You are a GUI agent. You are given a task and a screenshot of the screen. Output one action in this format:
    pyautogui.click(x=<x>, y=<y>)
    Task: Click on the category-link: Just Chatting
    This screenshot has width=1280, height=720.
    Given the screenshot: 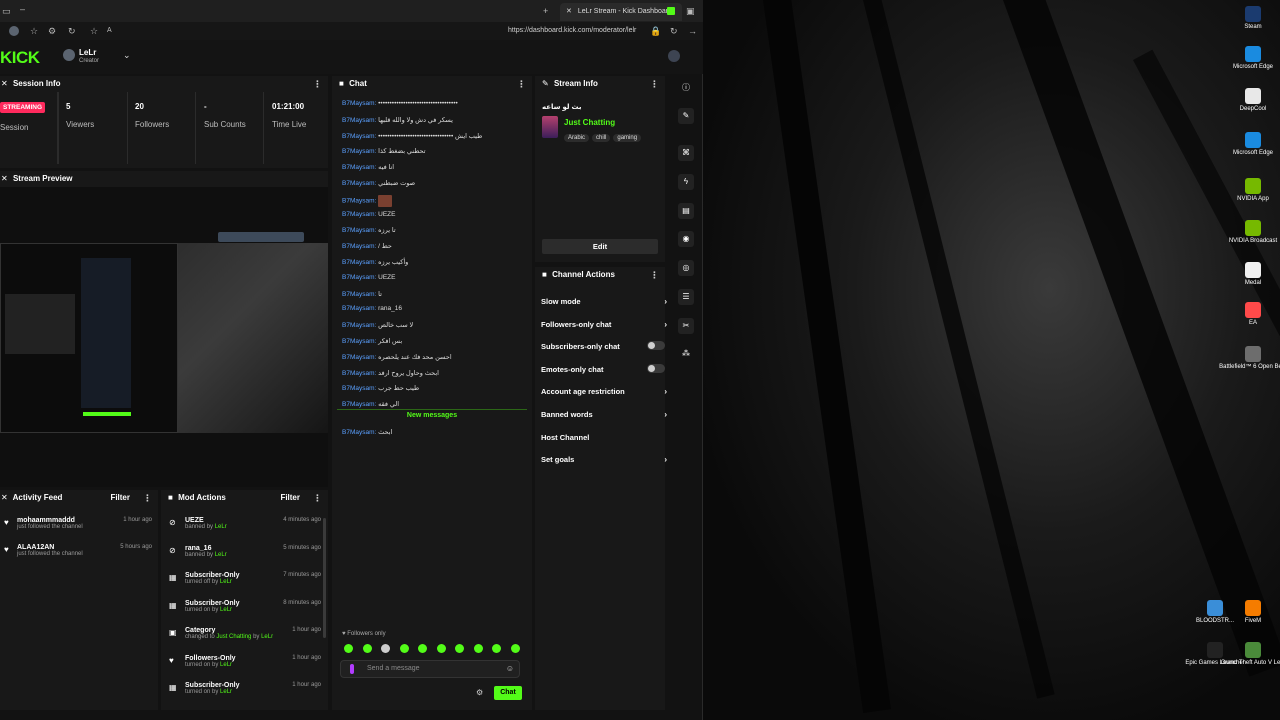 What is the action you would take?
    pyautogui.click(x=233, y=637)
    